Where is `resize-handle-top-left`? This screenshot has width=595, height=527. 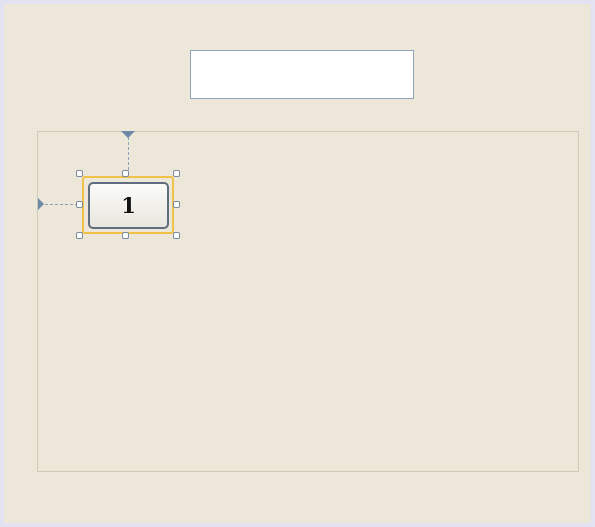
resize-handle-top-left is located at coordinates (79, 173).